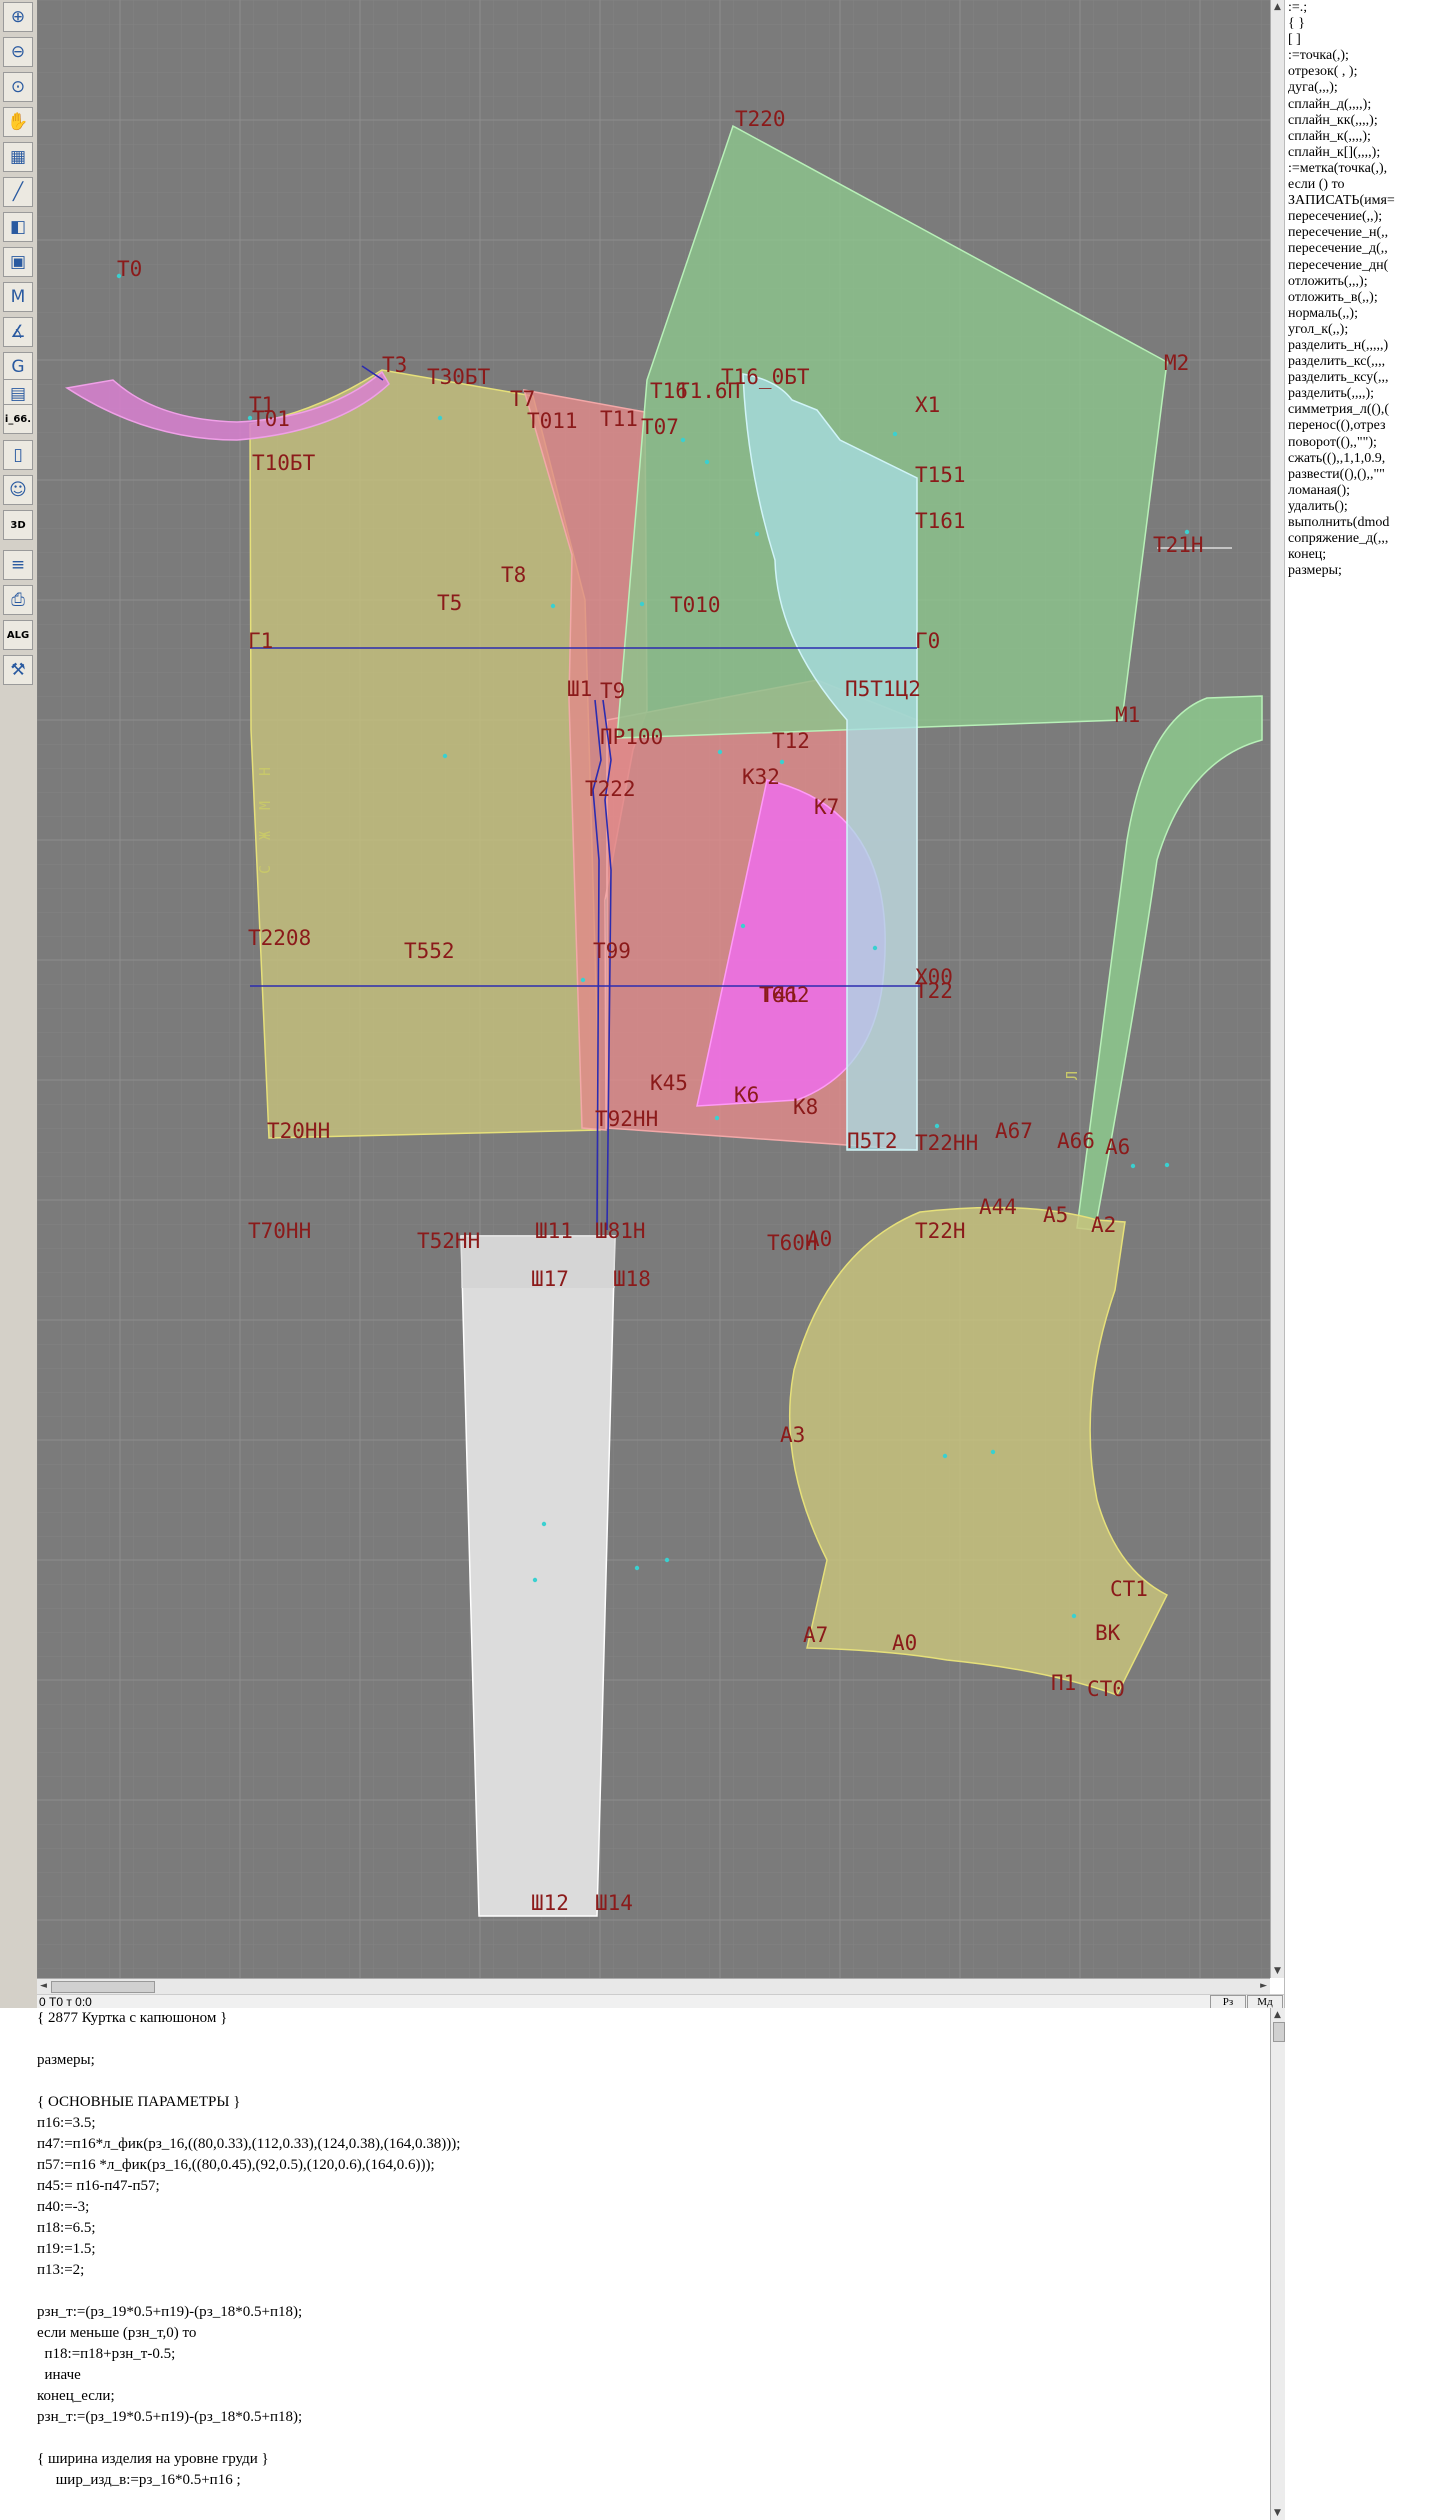  I want to click on command-item: ломаная();, so click(1362, 491).